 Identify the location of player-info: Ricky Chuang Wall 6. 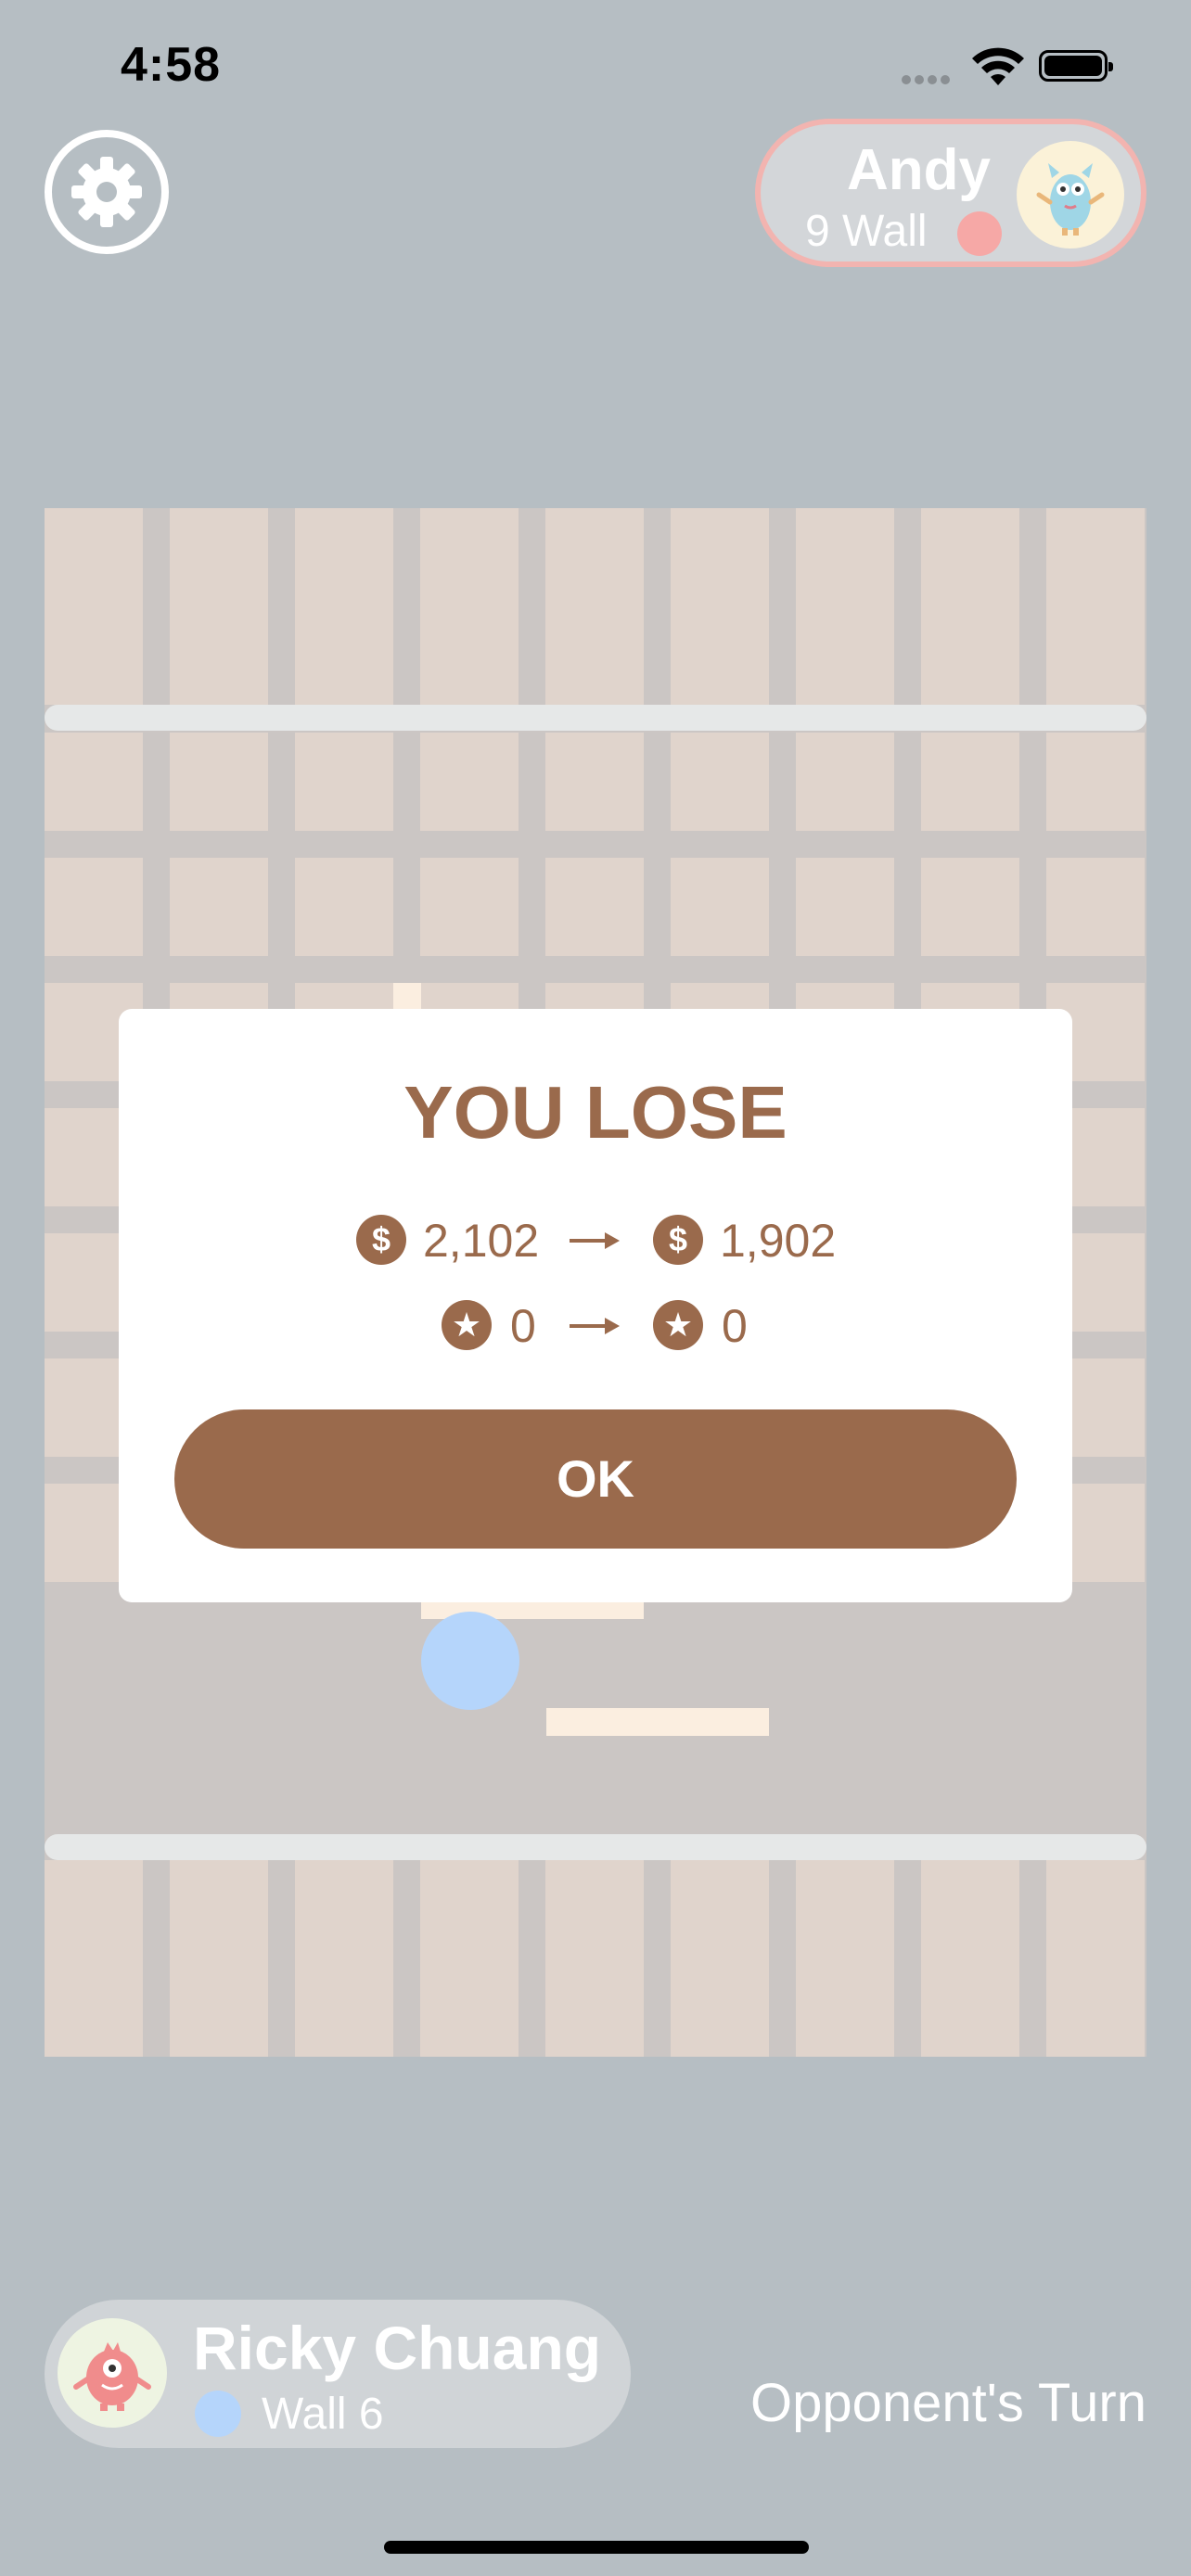
(338, 2374).